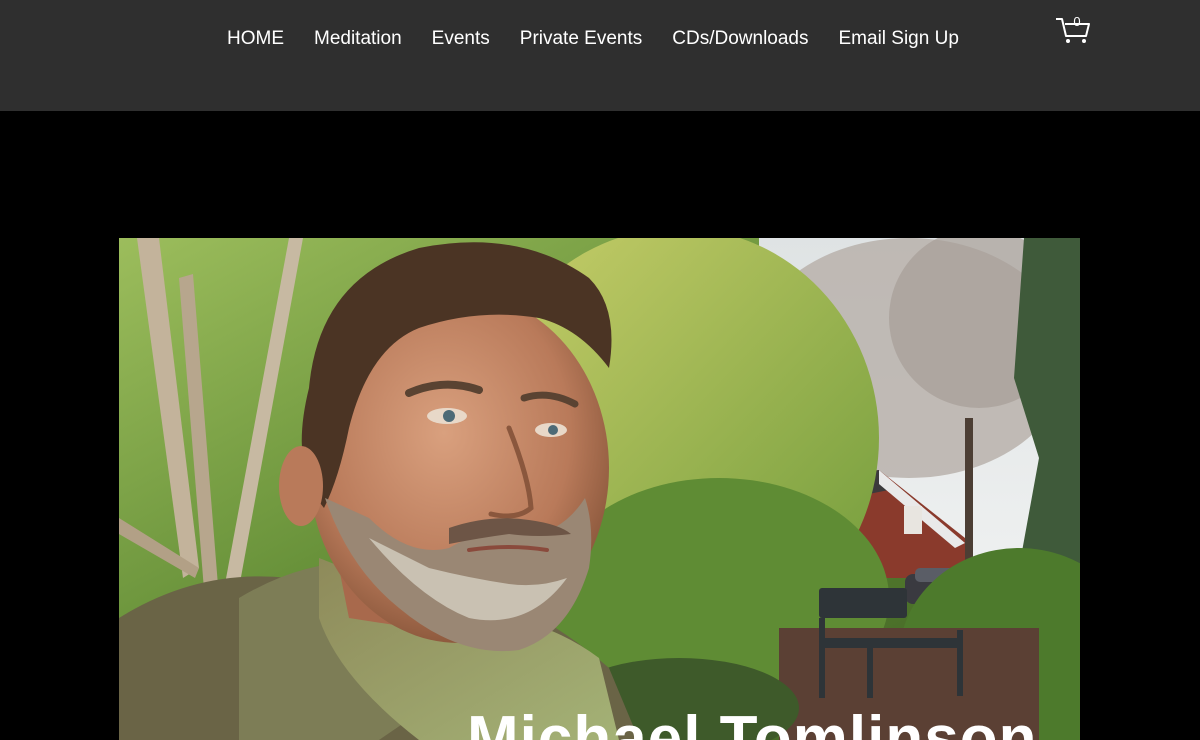 This screenshot has height=740, width=1200. I want to click on nav-item-private-events: Private Events, so click(581, 39).